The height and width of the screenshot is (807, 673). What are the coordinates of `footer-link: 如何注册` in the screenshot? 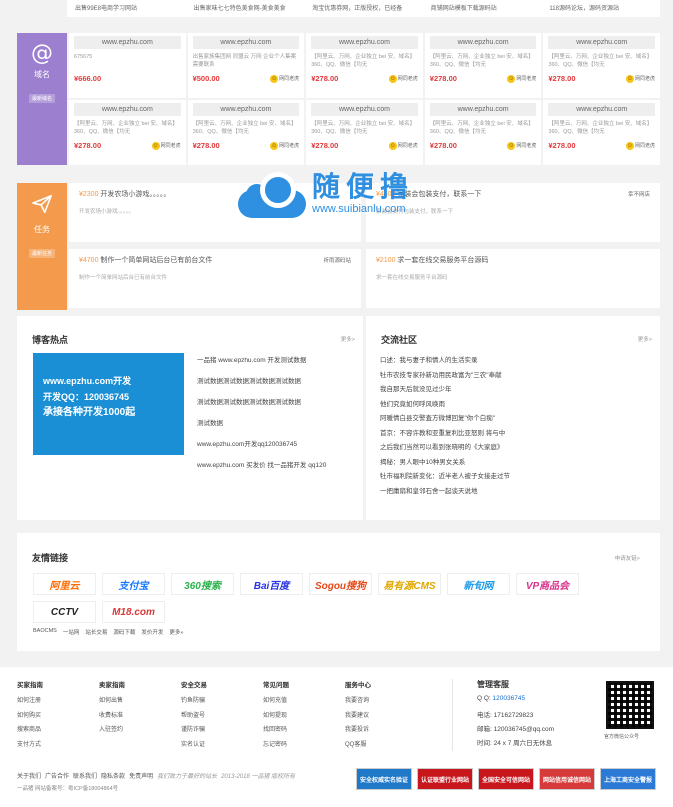 It's located at (58, 702).